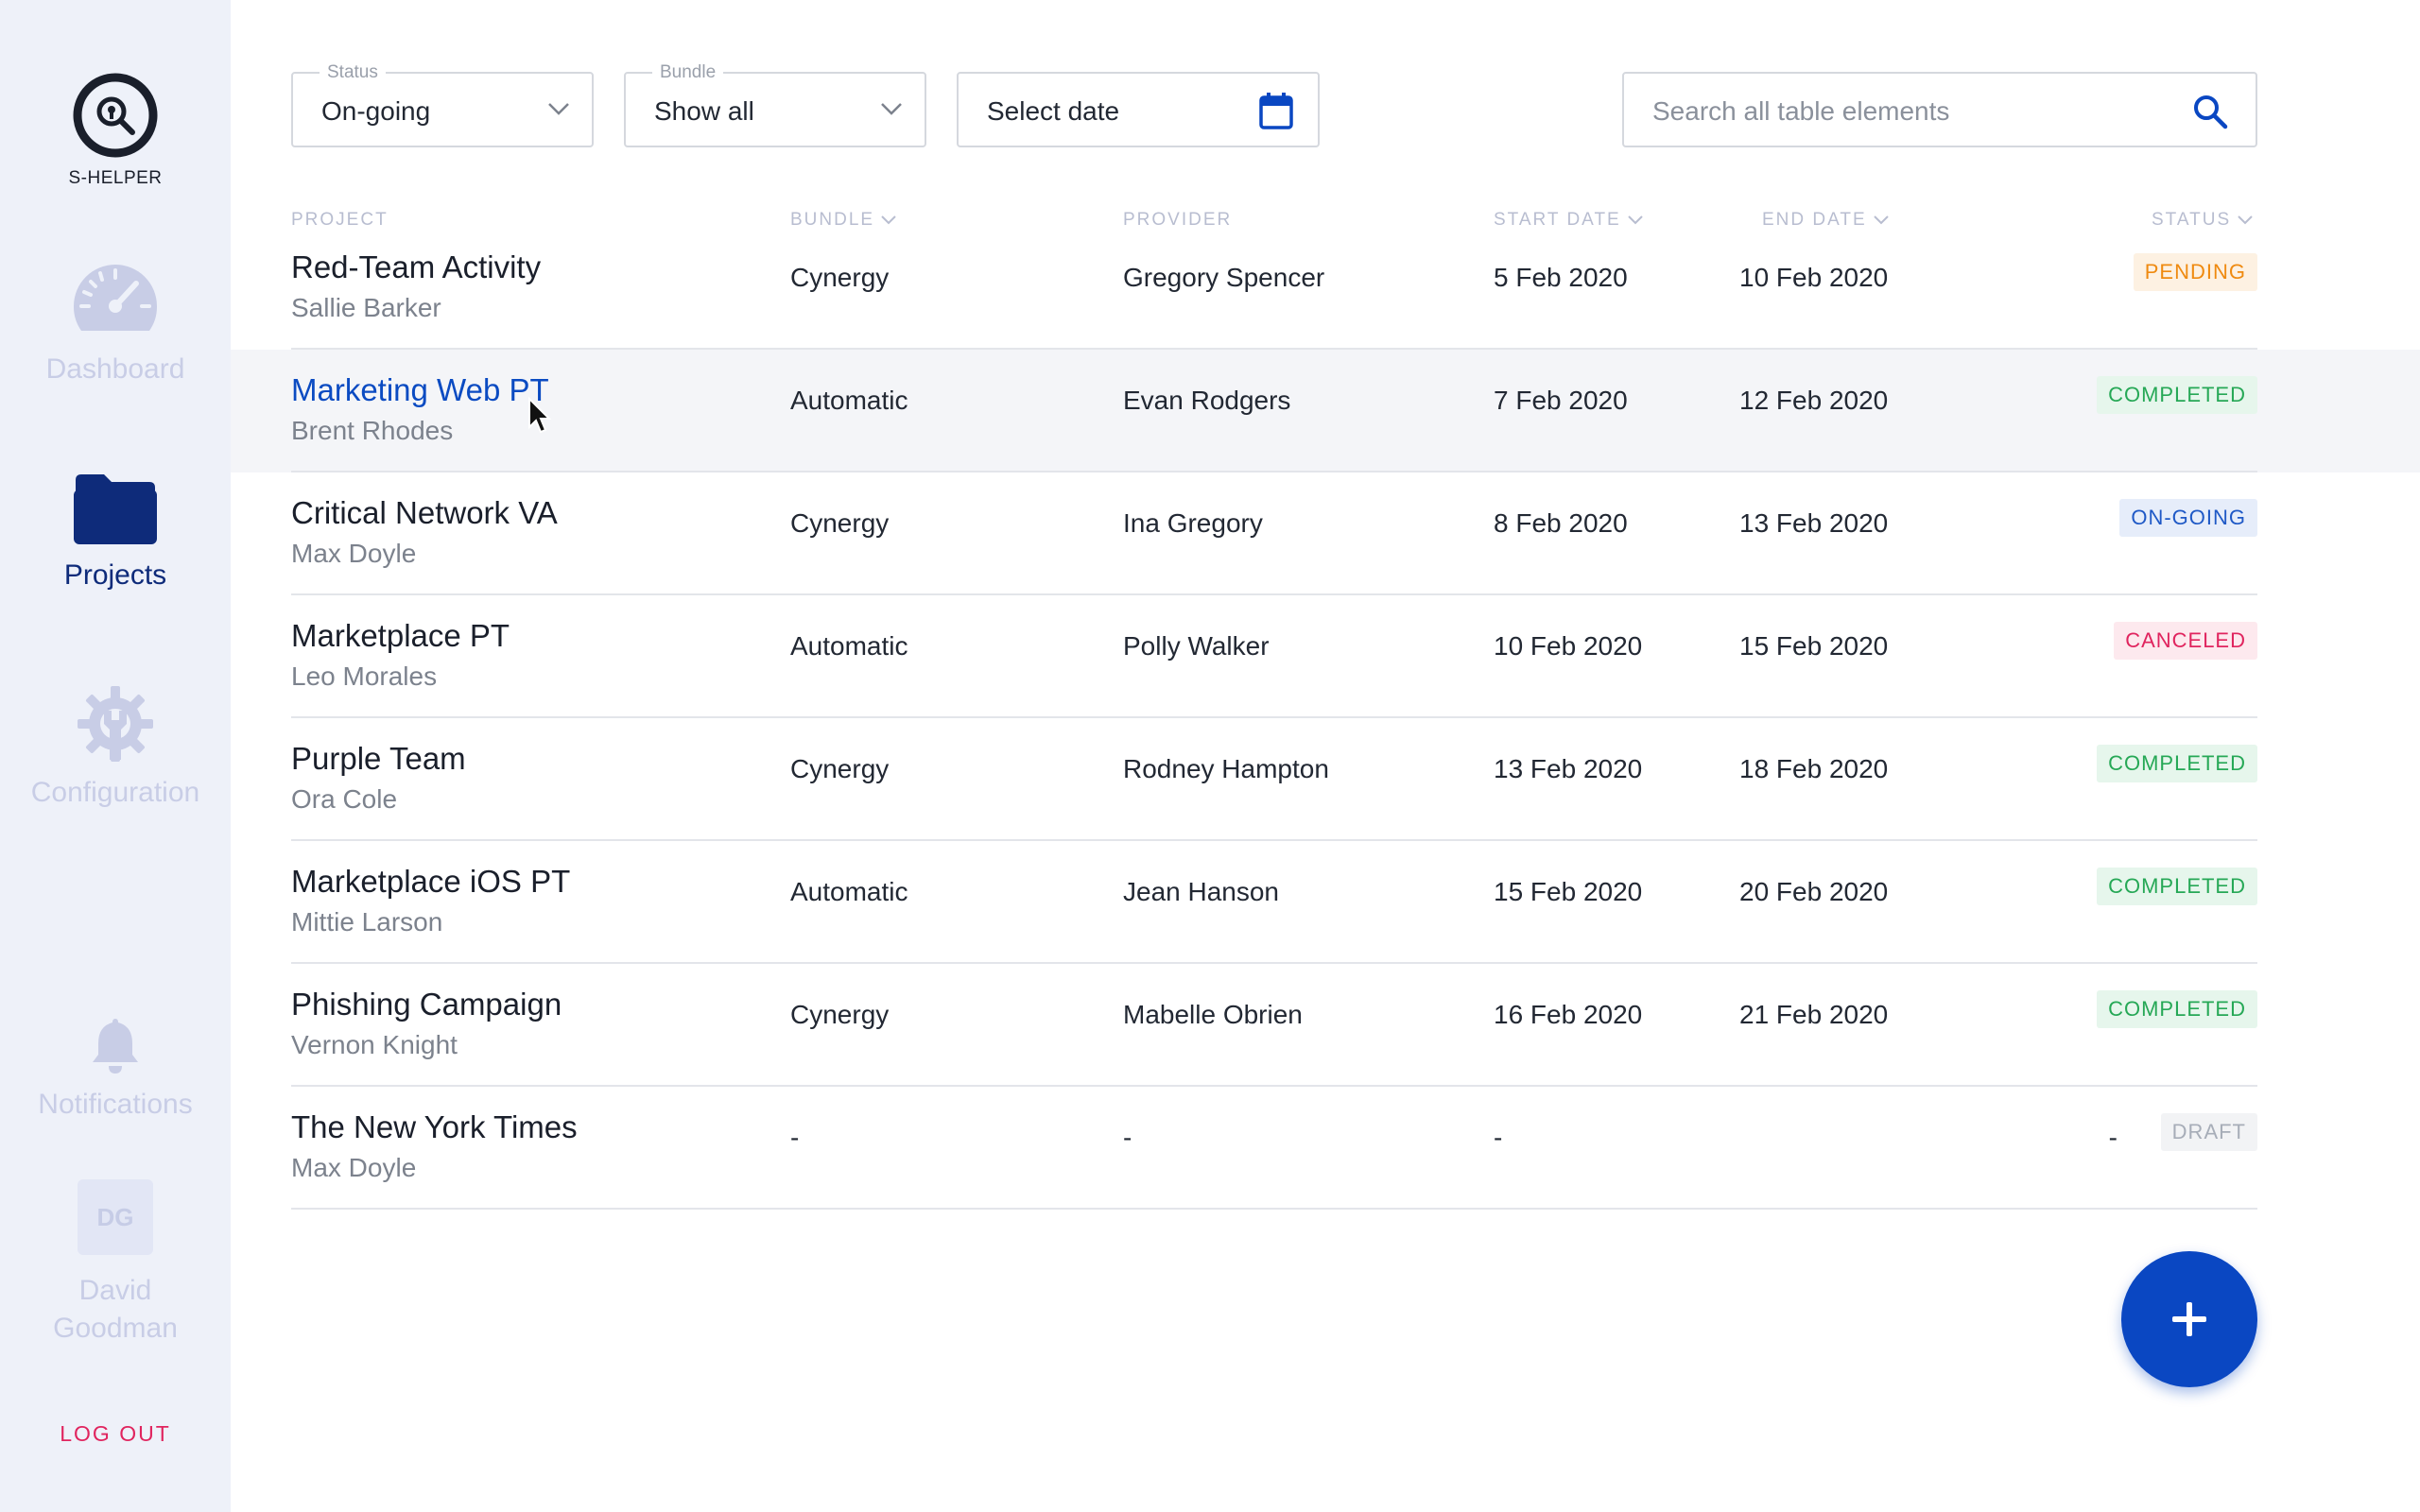 The height and width of the screenshot is (1512, 2420). I want to click on sidebar-item-label: Configuration, so click(115, 792).